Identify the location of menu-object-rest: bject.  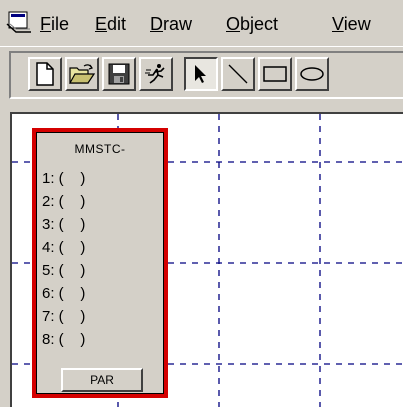
(259, 24).